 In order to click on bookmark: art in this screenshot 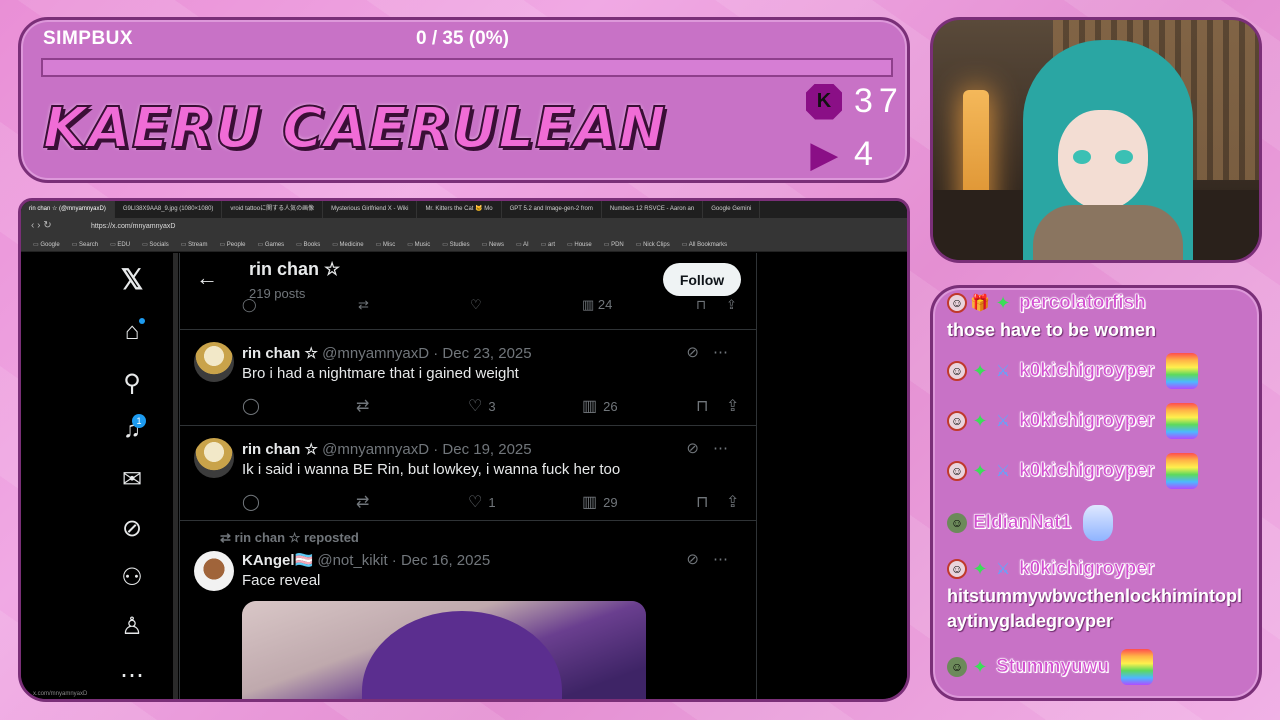, I will do `click(548, 244)`.